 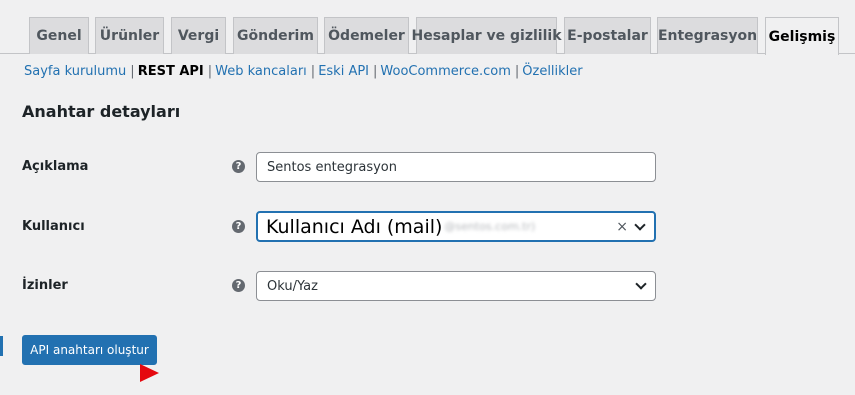 I want to click on subnav-ozellikler: Özellikler, so click(x=552, y=71).